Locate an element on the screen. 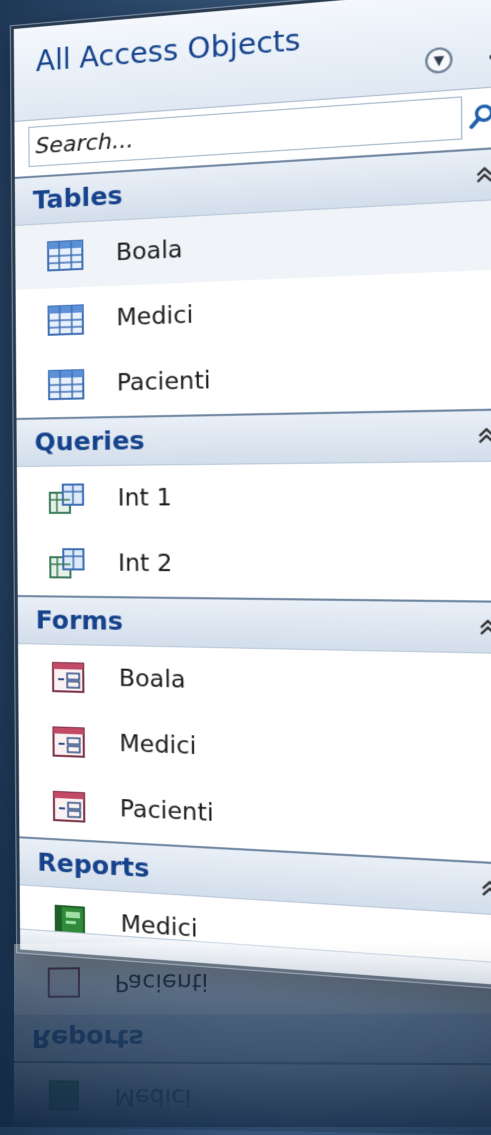 The image size is (491, 1135). group-label: Forms is located at coordinates (80, 620).